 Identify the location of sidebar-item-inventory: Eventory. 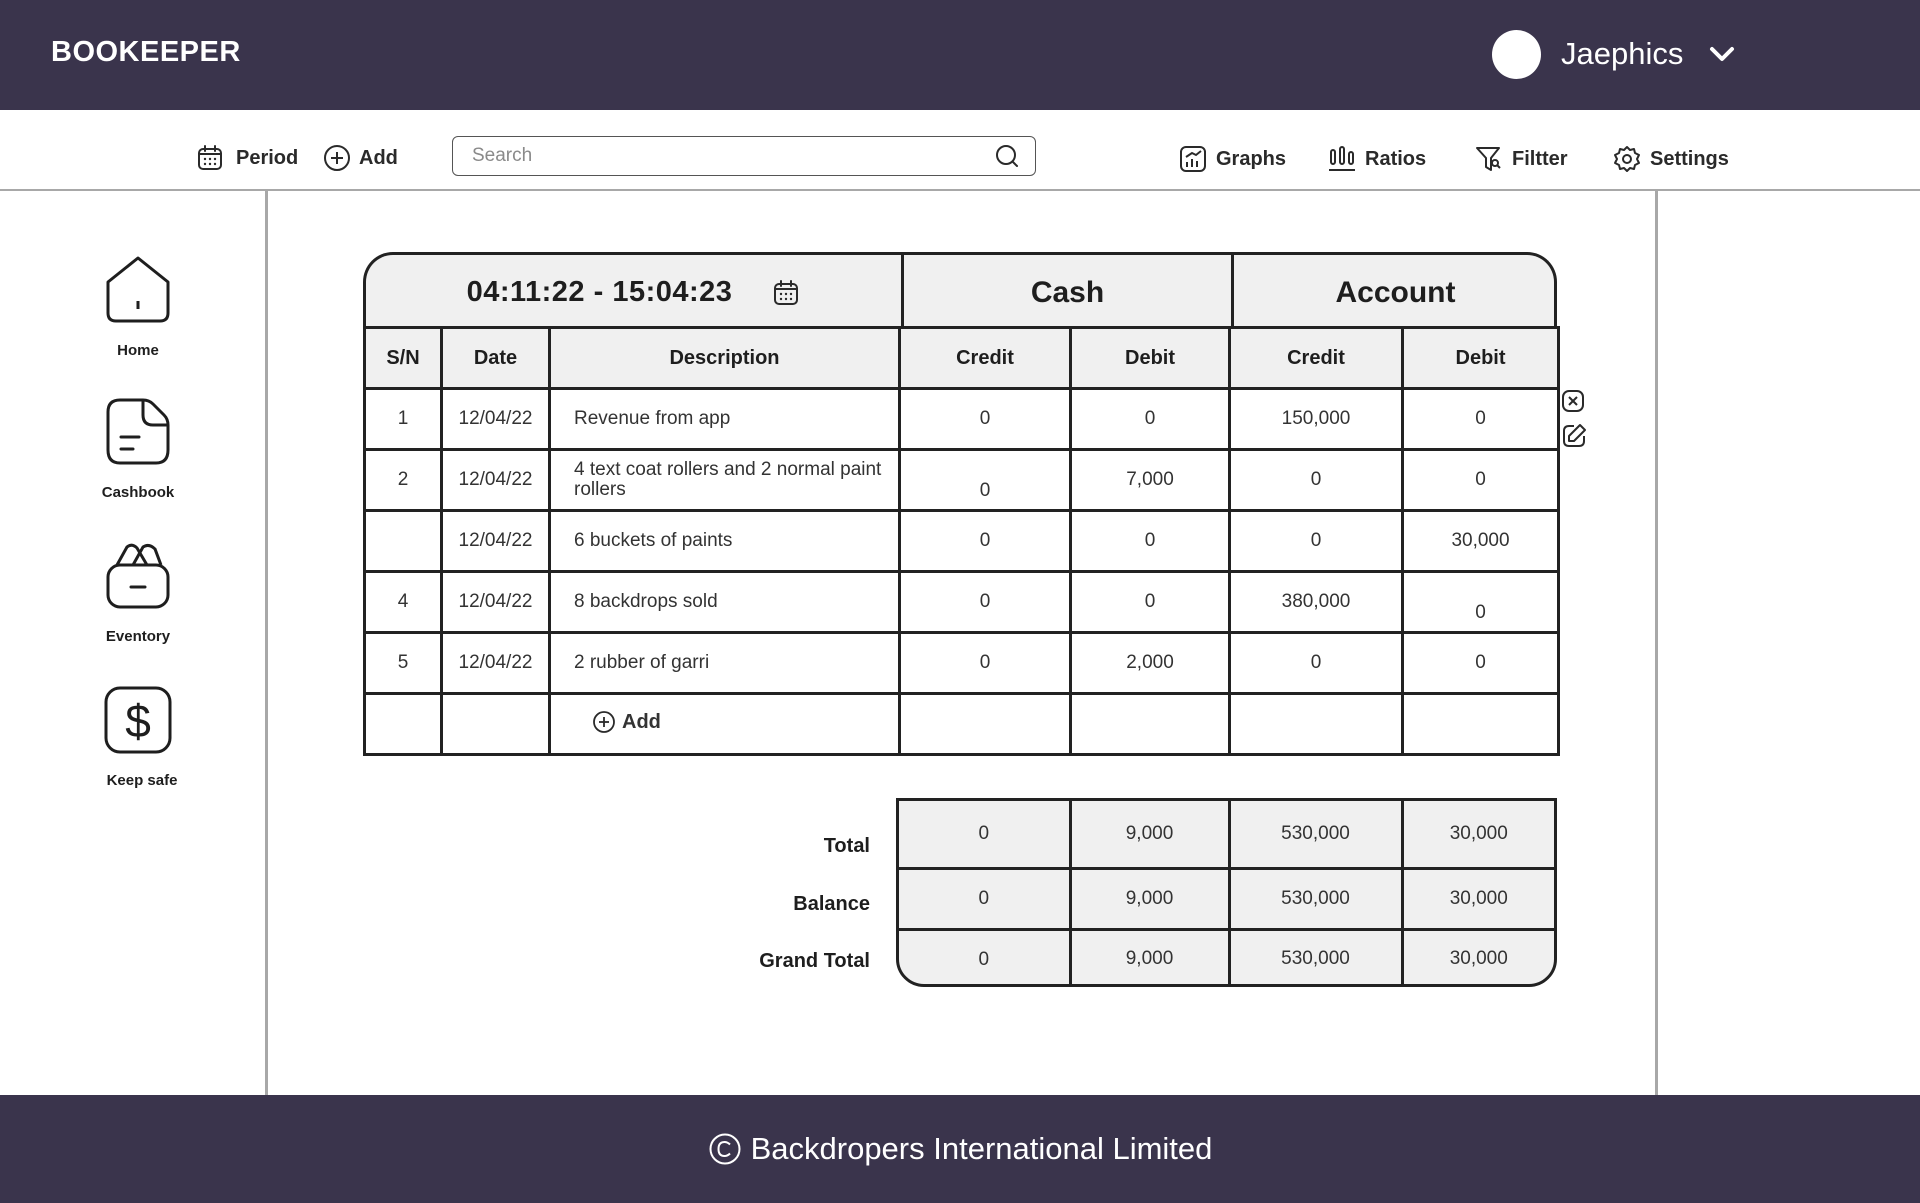
(138, 593).